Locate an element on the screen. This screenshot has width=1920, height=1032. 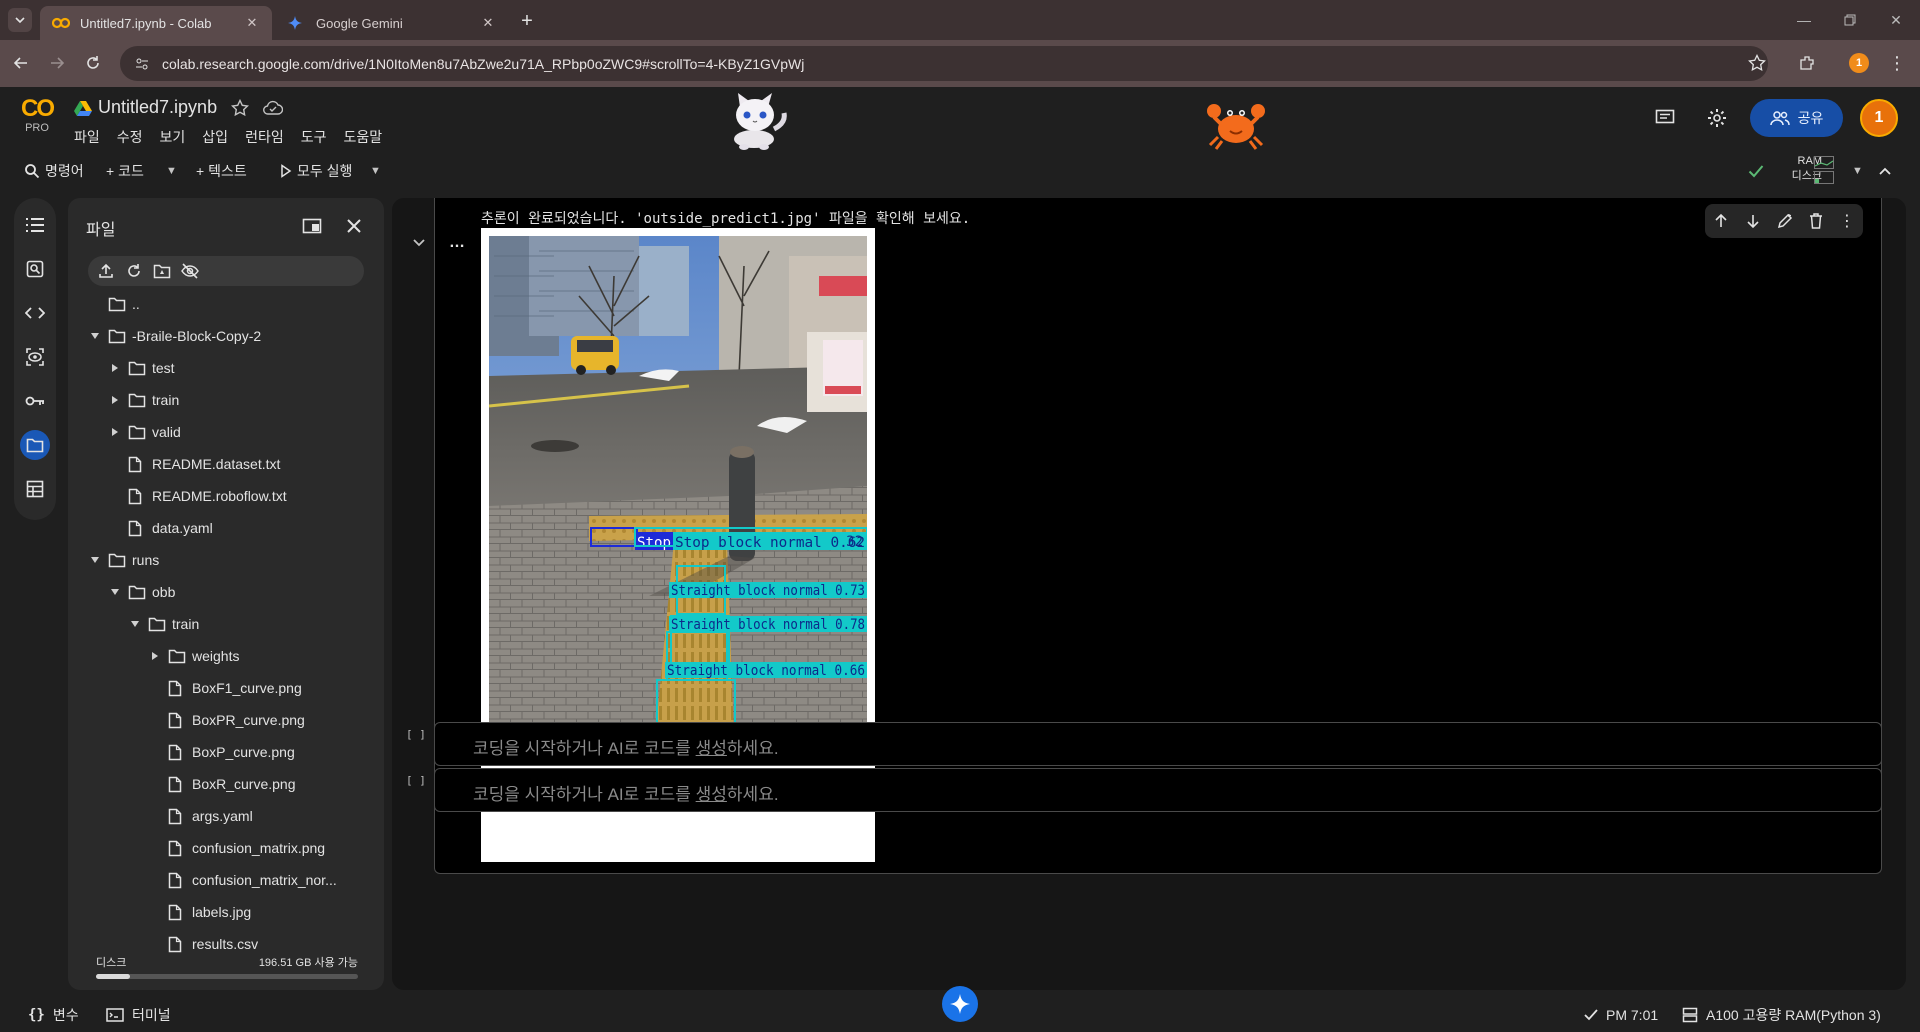
folder-row: weights is located at coordinates (193, 656).